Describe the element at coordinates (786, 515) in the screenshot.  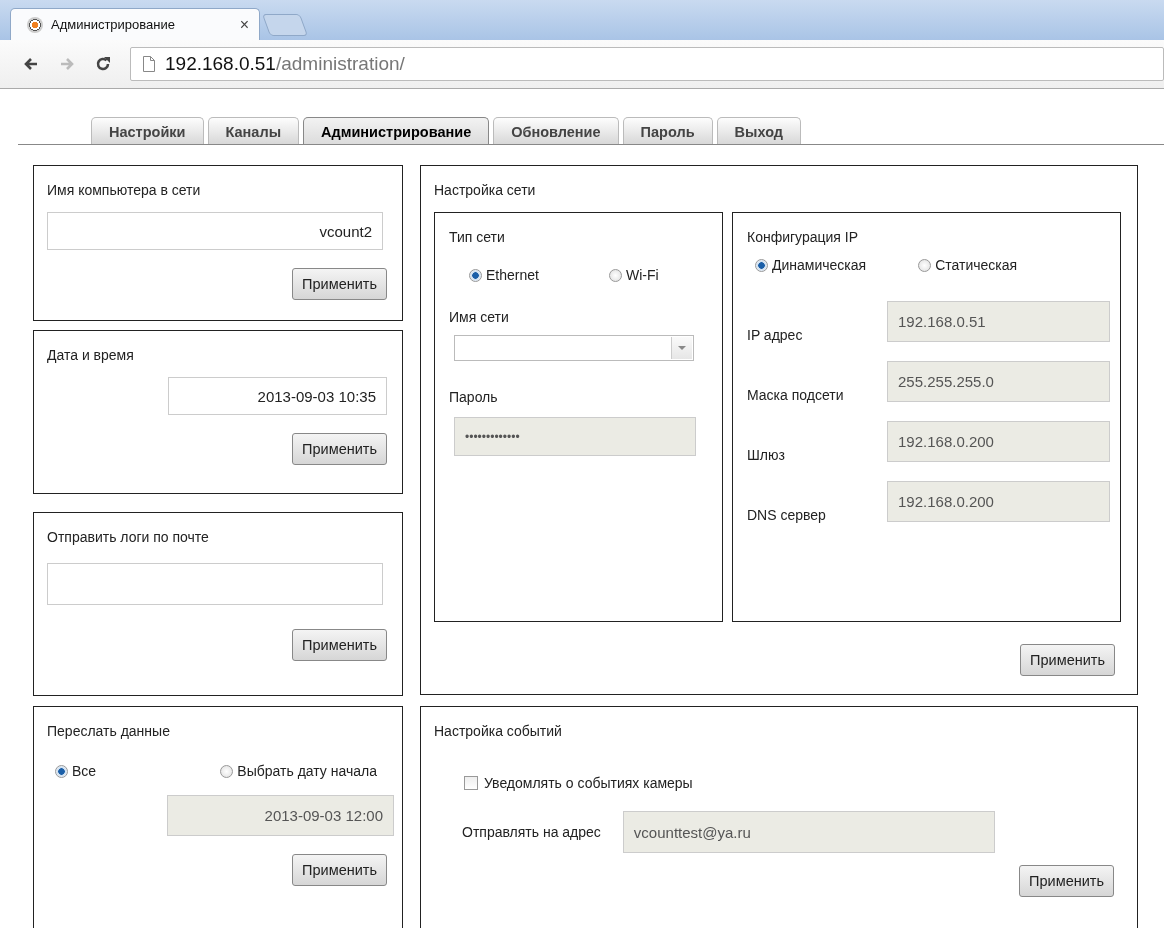
I see `field-label: DNS сервер` at that location.